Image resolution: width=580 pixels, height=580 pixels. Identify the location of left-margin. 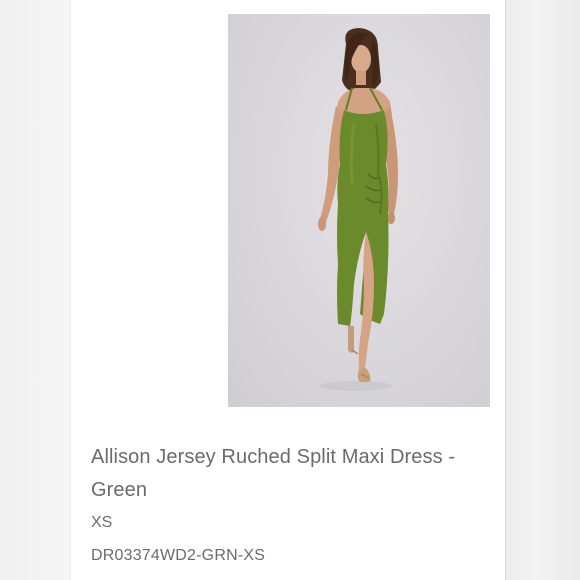
(35, 290).